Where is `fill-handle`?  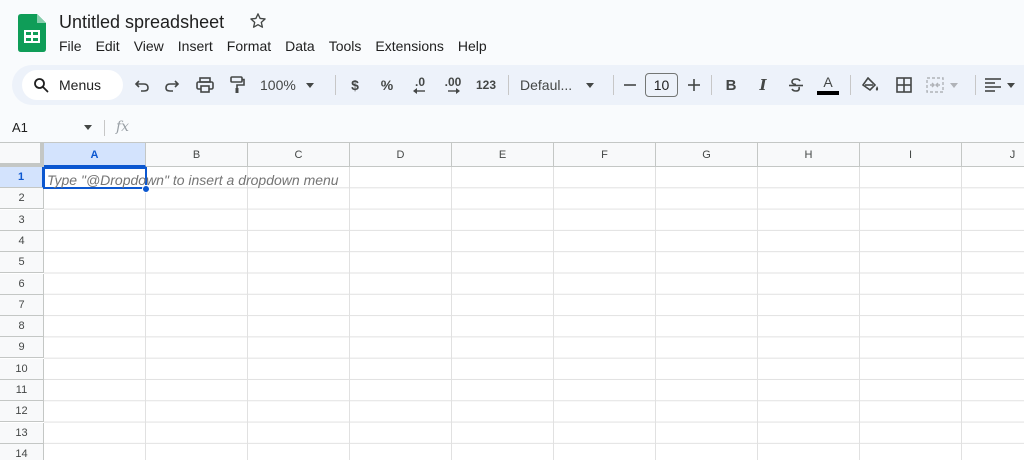
fill-handle is located at coordinates (146, 189).